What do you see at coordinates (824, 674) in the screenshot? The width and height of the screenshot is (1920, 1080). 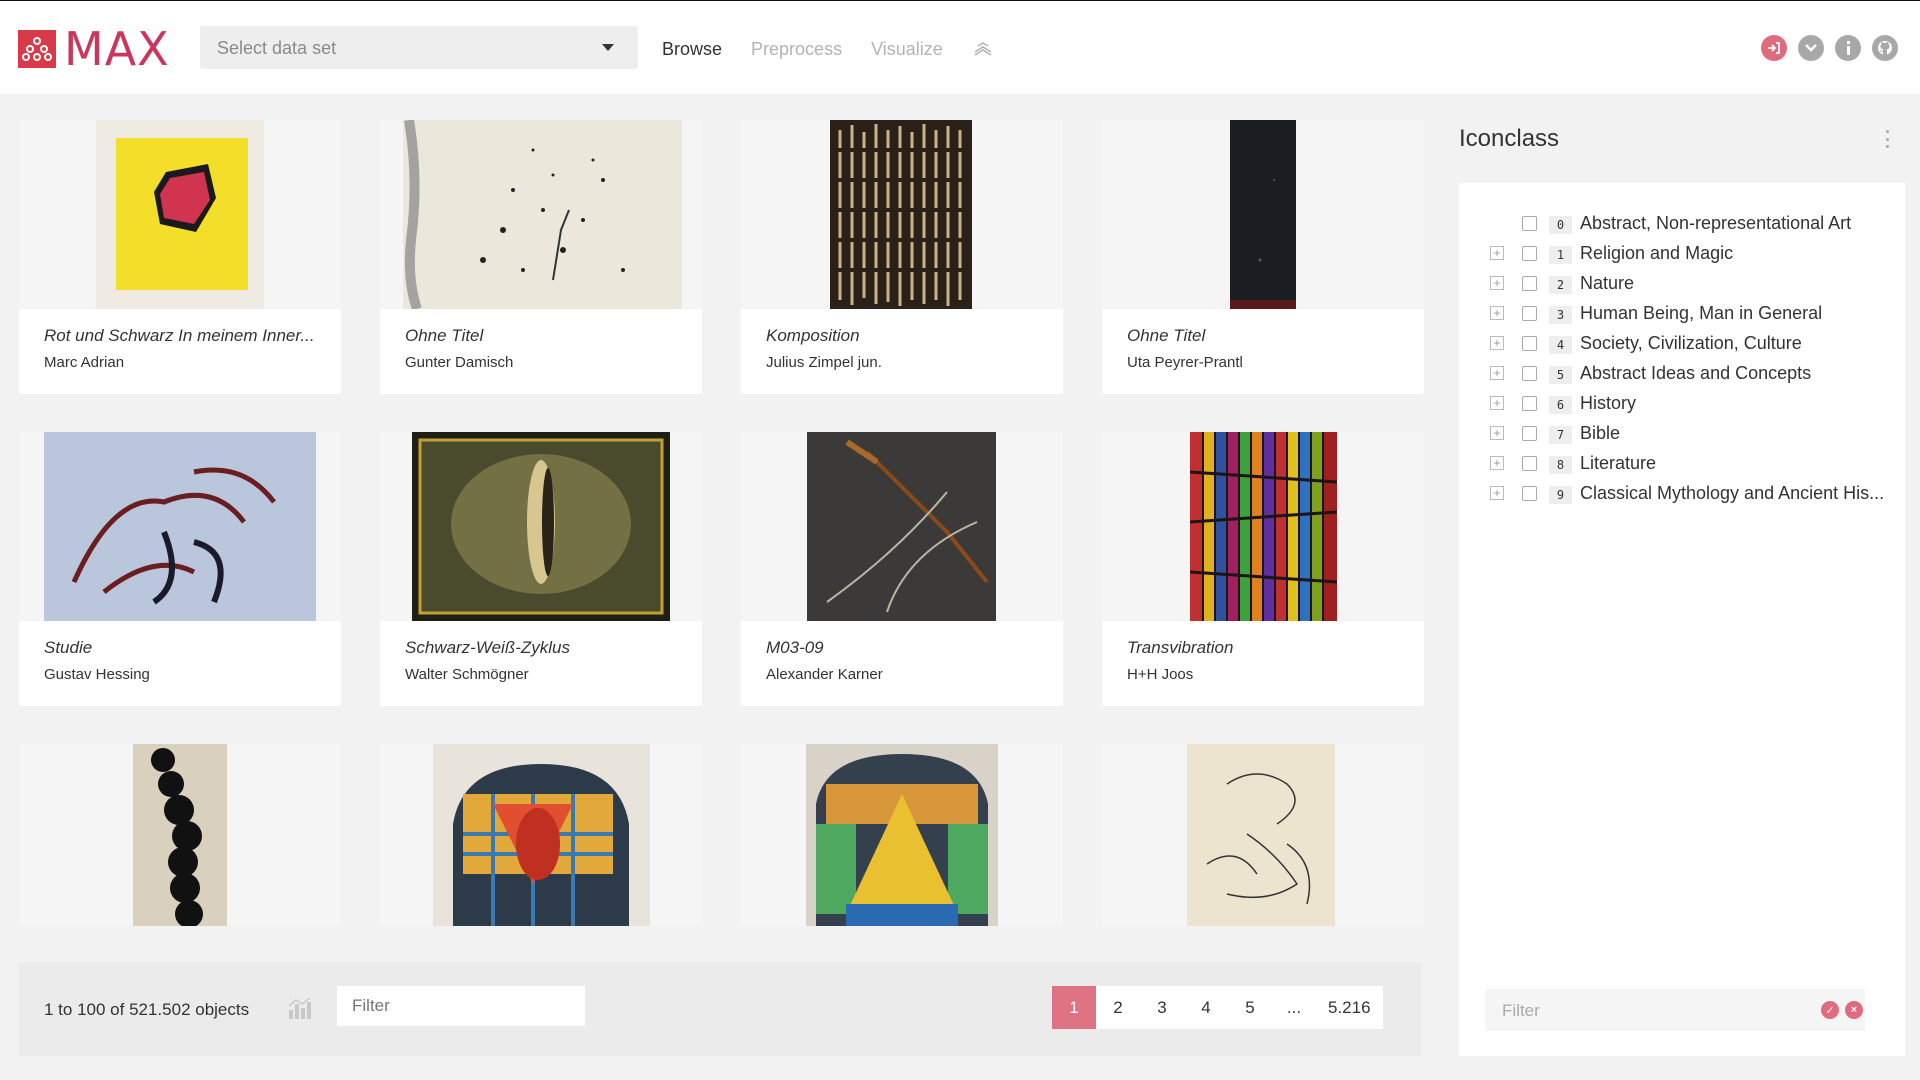 I see `artwork-artist: Alexander Karner` at bounding box center [824, 674].